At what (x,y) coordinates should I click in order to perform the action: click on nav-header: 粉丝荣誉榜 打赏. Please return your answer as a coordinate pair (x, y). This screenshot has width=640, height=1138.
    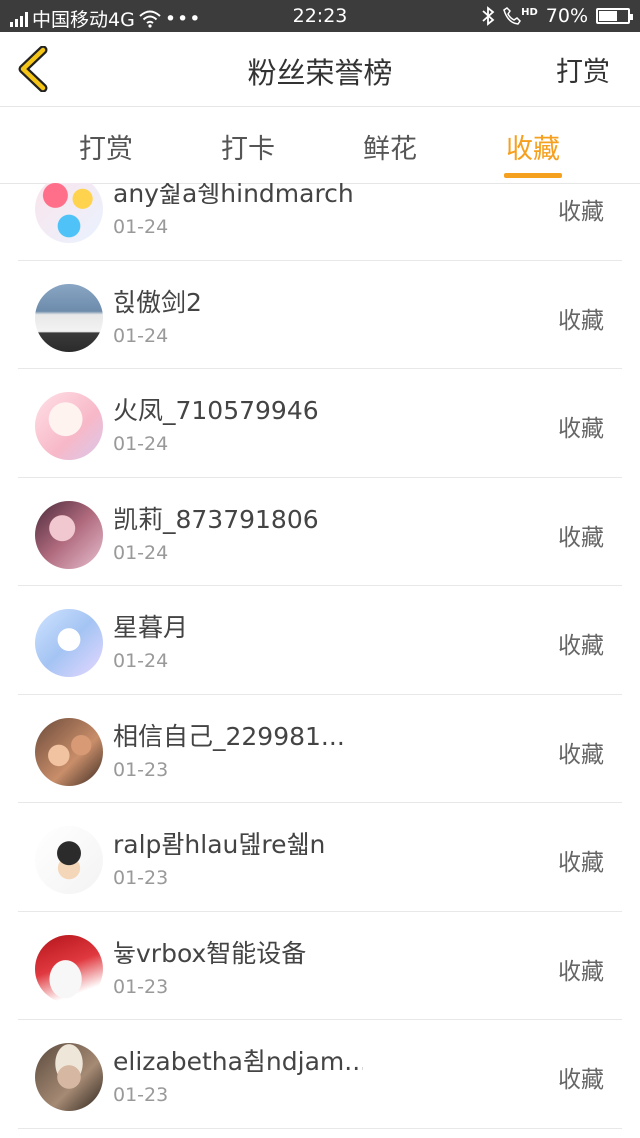
    Looking at the image, I should click on (320, 69).